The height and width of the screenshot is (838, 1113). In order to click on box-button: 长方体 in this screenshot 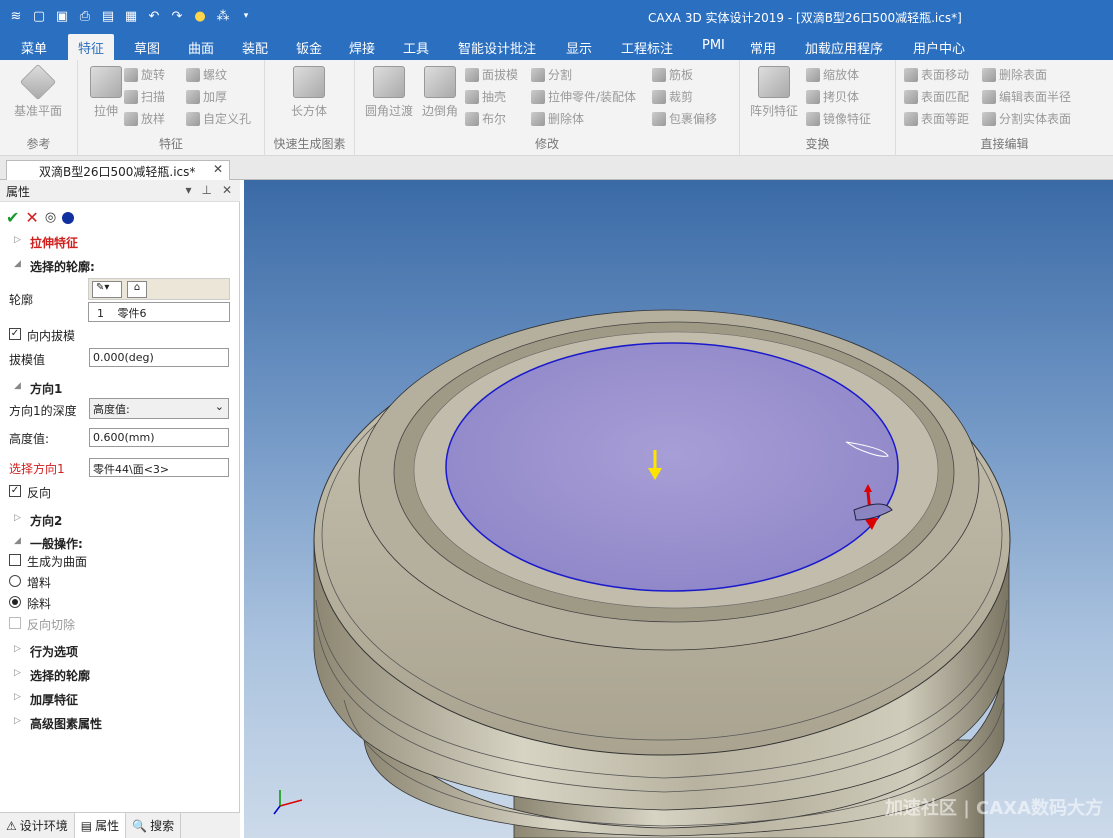, I will do `click(309, 92)`.